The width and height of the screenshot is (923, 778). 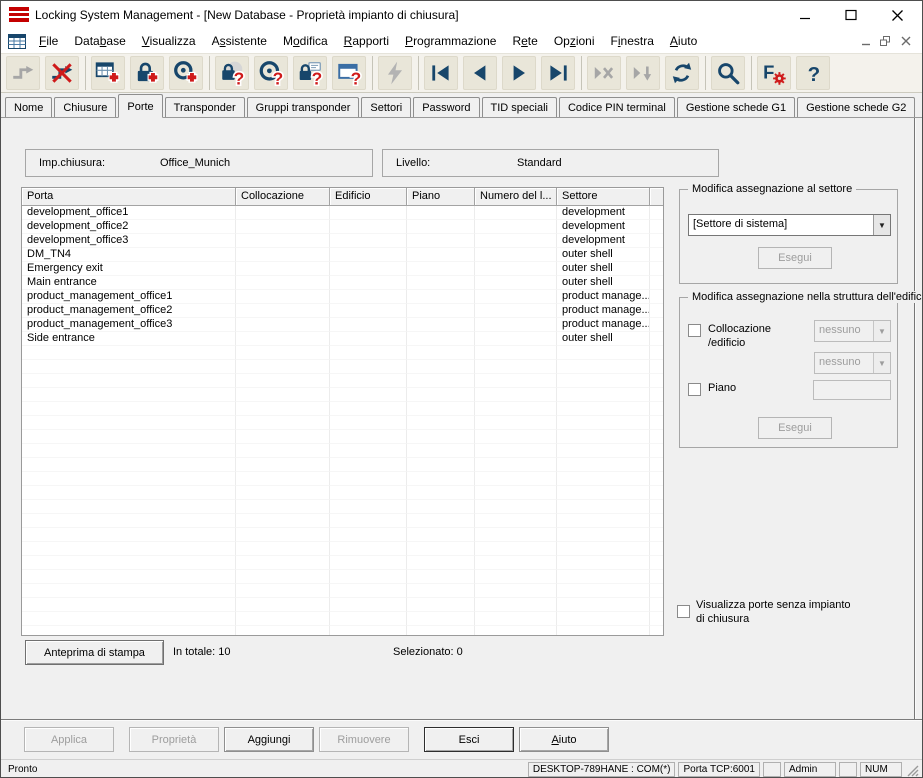 I want to click on menu-database: Database, so click(x=99, y=41).